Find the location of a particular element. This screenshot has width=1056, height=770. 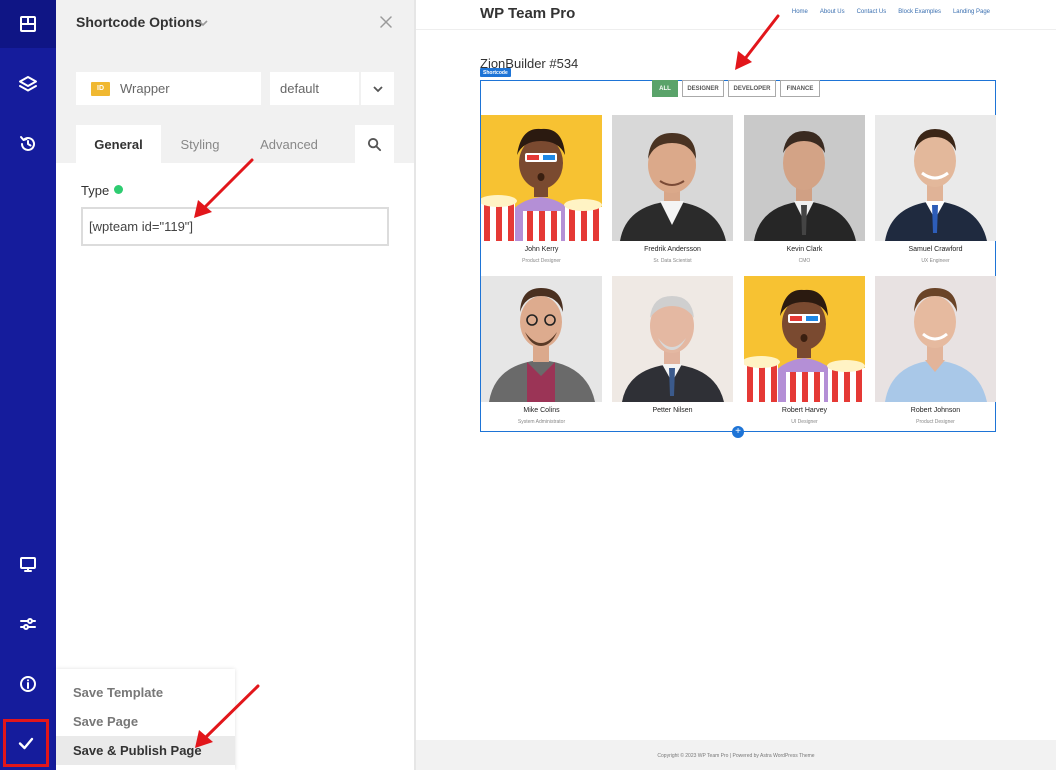

add-elements-button is located at coordinates (28, 24).